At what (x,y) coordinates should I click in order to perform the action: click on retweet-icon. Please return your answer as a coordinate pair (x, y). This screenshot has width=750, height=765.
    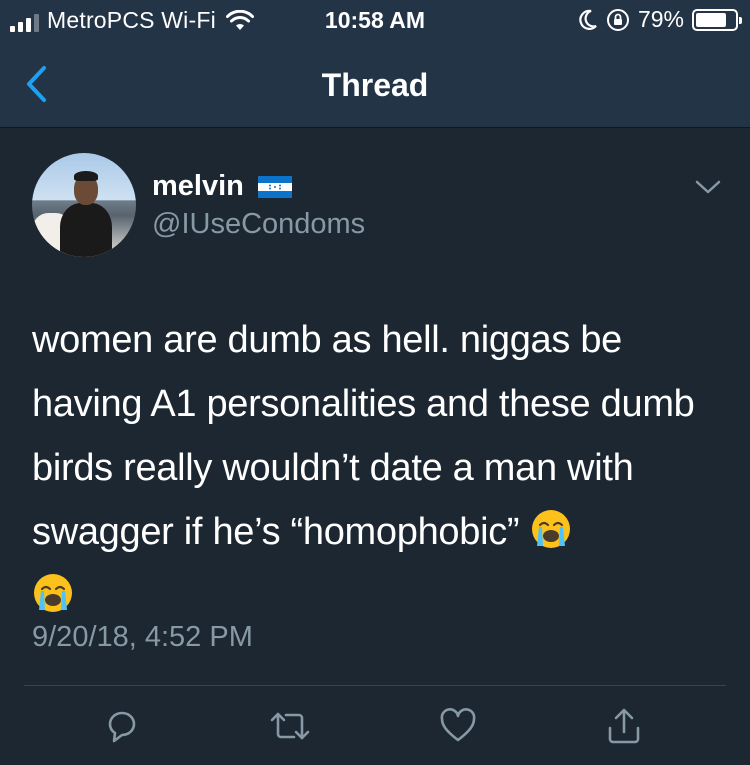
    Looking at the image, I should click on (290, 726).